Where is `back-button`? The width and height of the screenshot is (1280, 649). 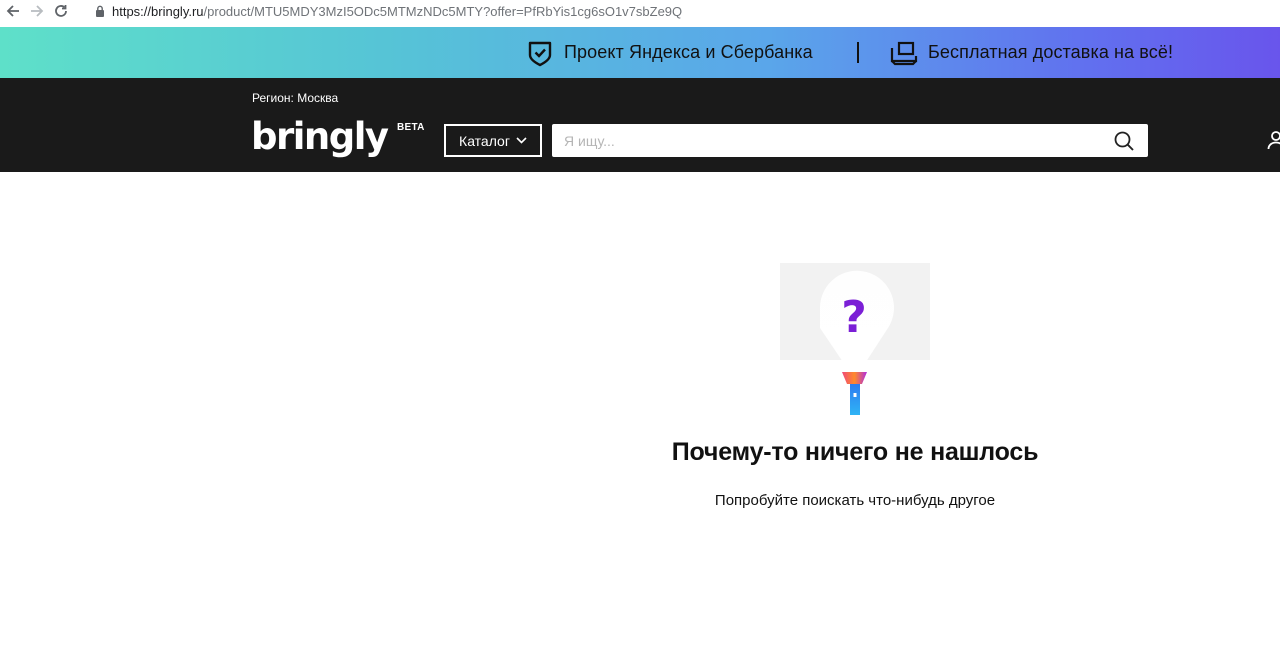
back-button is located at coordinates (13, 11).